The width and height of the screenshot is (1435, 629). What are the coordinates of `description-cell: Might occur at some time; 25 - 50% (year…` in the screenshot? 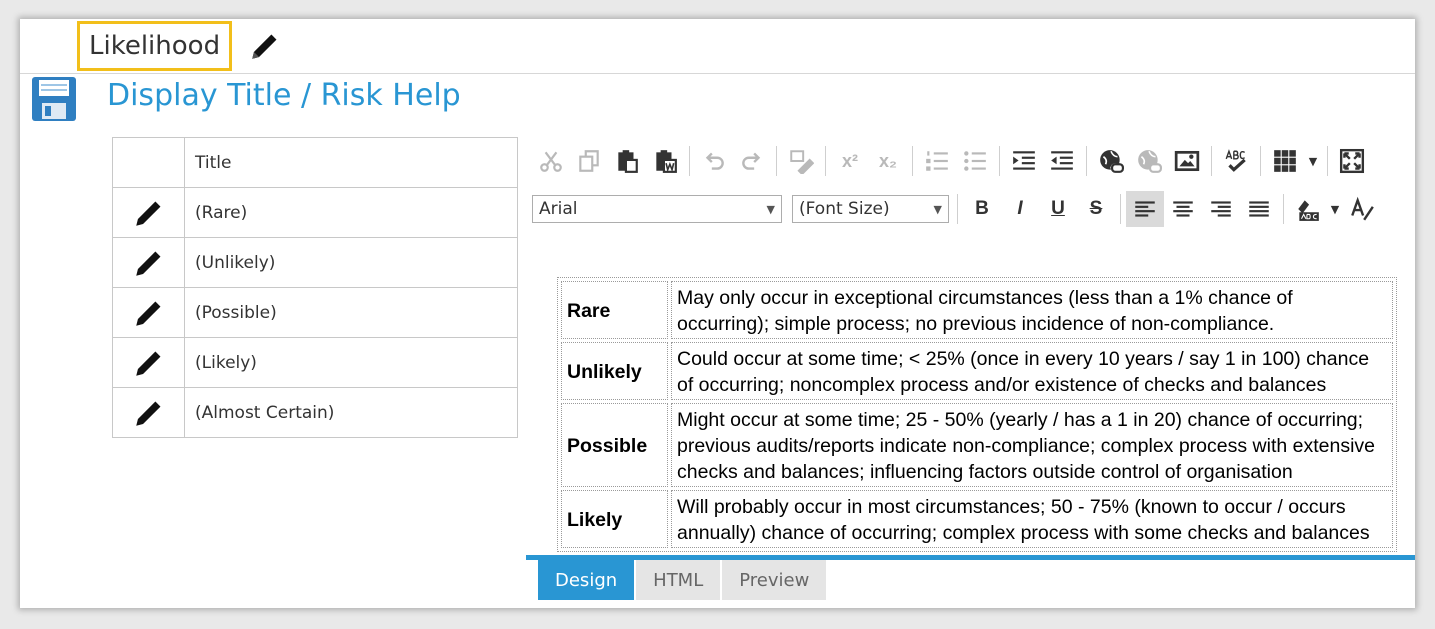 It's located at (1032, 445).